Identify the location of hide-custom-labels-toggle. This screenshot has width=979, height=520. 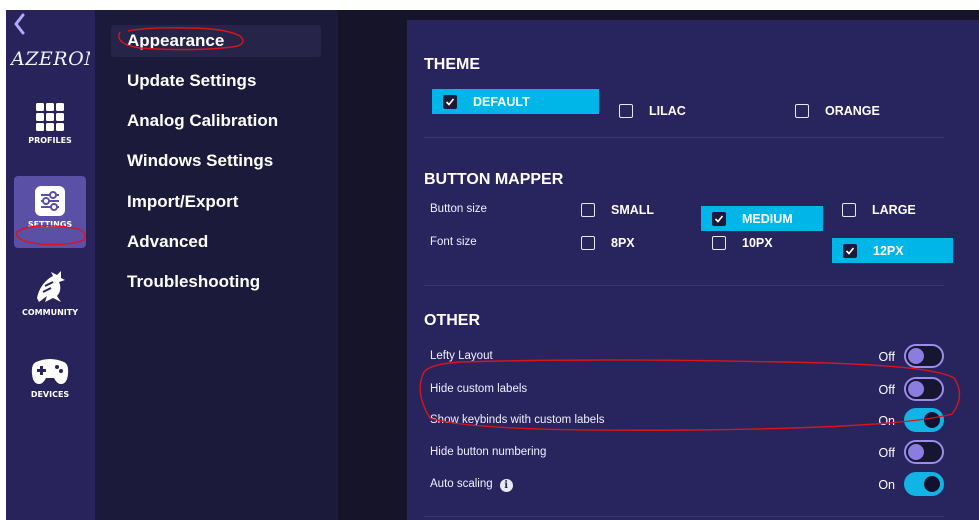
(924, 389).